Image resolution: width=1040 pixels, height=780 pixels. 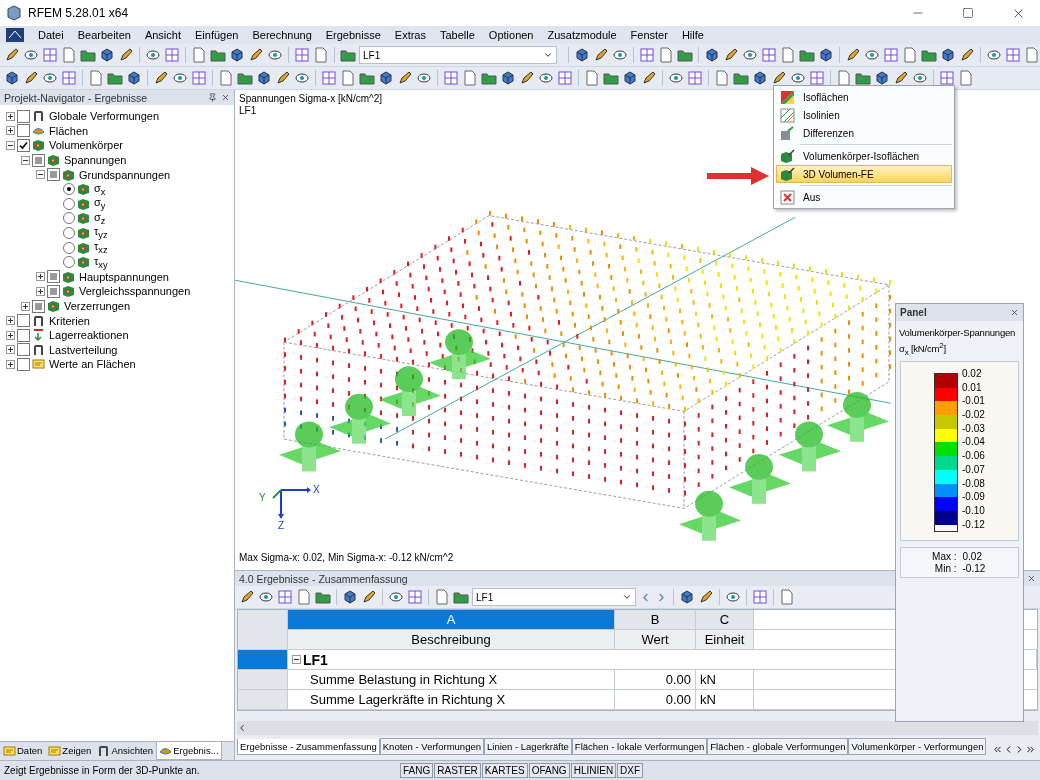 I want to click on tree-item-label: Globale Verformungen, so click(x=104, y=116).